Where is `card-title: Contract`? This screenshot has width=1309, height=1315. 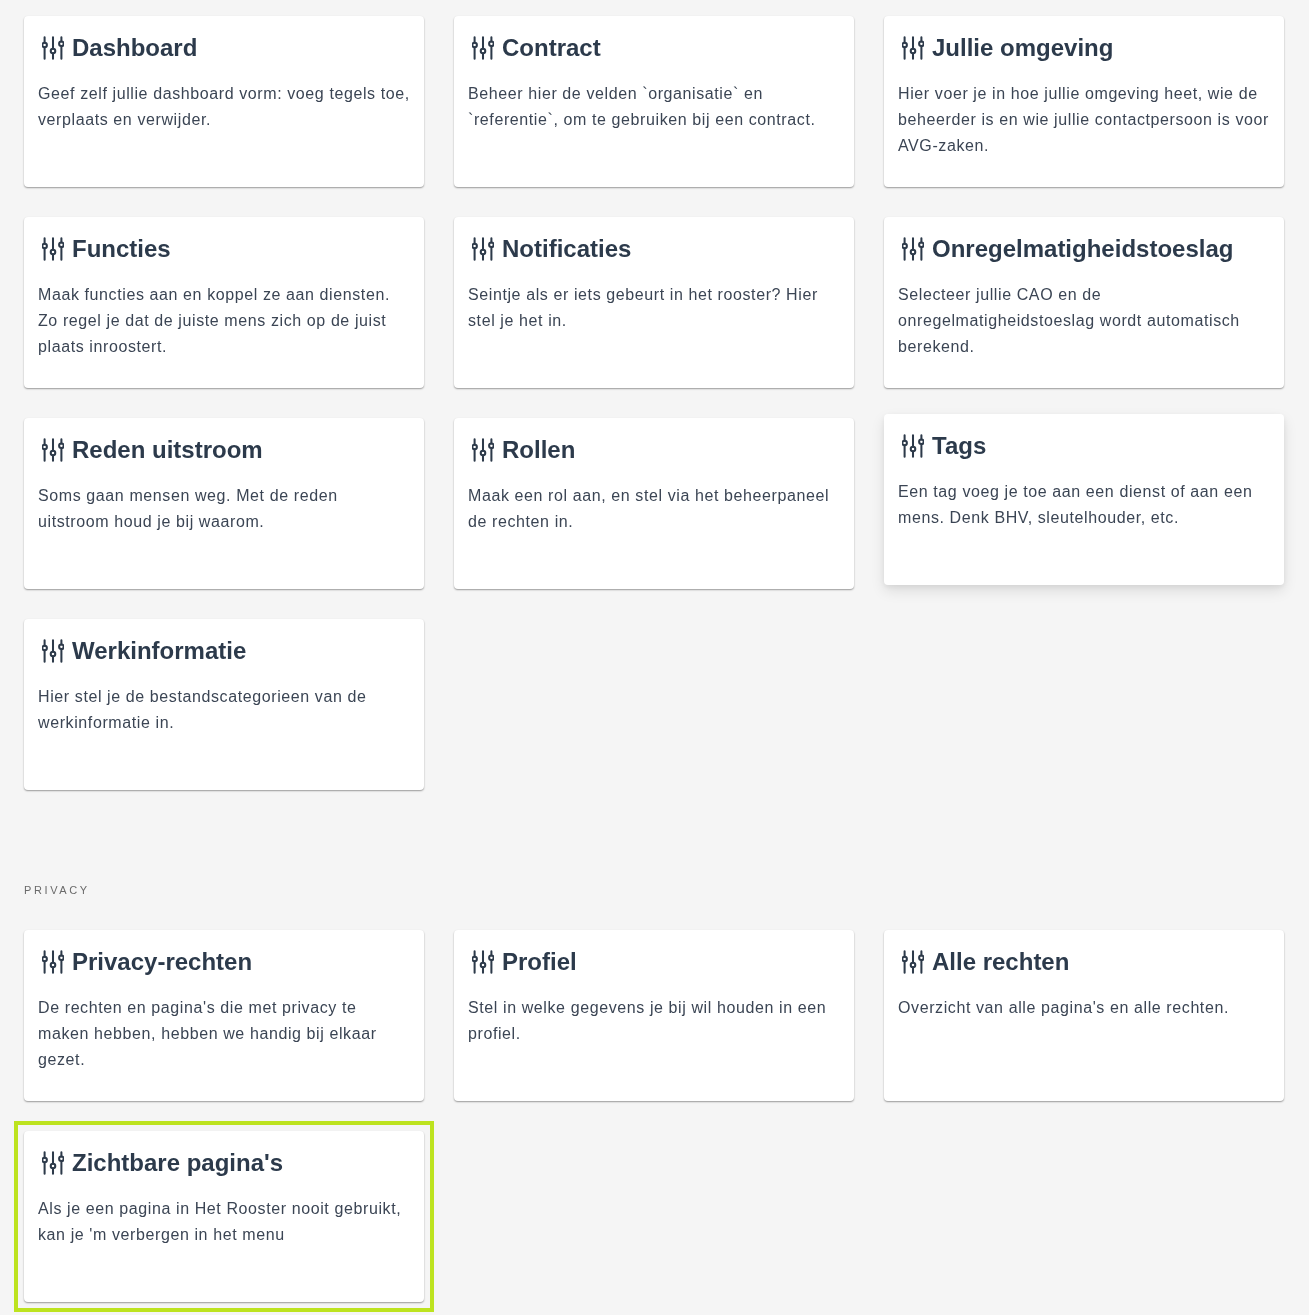 card-title: Contract is located at coordinates (551, 48).